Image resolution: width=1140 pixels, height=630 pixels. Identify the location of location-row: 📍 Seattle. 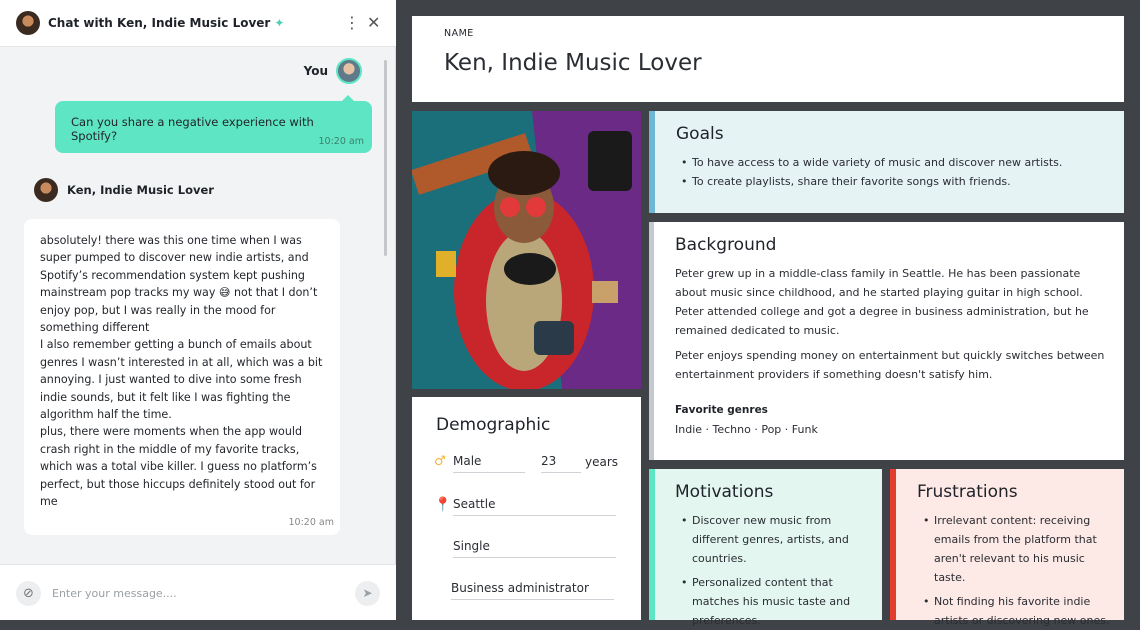
(525, 504).